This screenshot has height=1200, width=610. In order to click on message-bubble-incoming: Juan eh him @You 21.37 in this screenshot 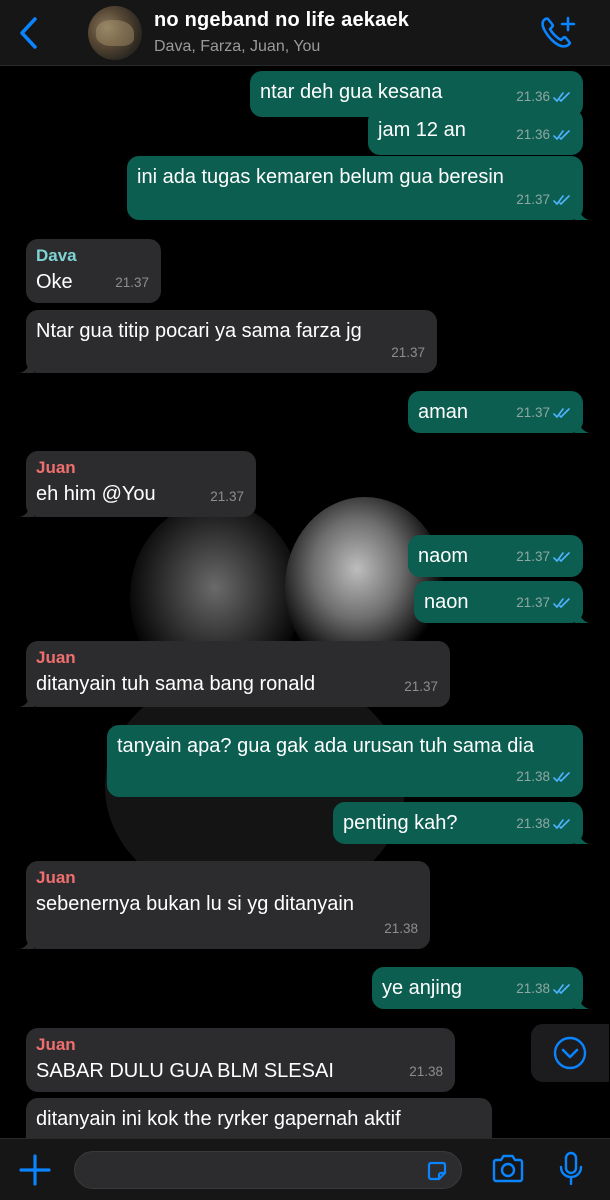, I will do `click(138, 484)`.